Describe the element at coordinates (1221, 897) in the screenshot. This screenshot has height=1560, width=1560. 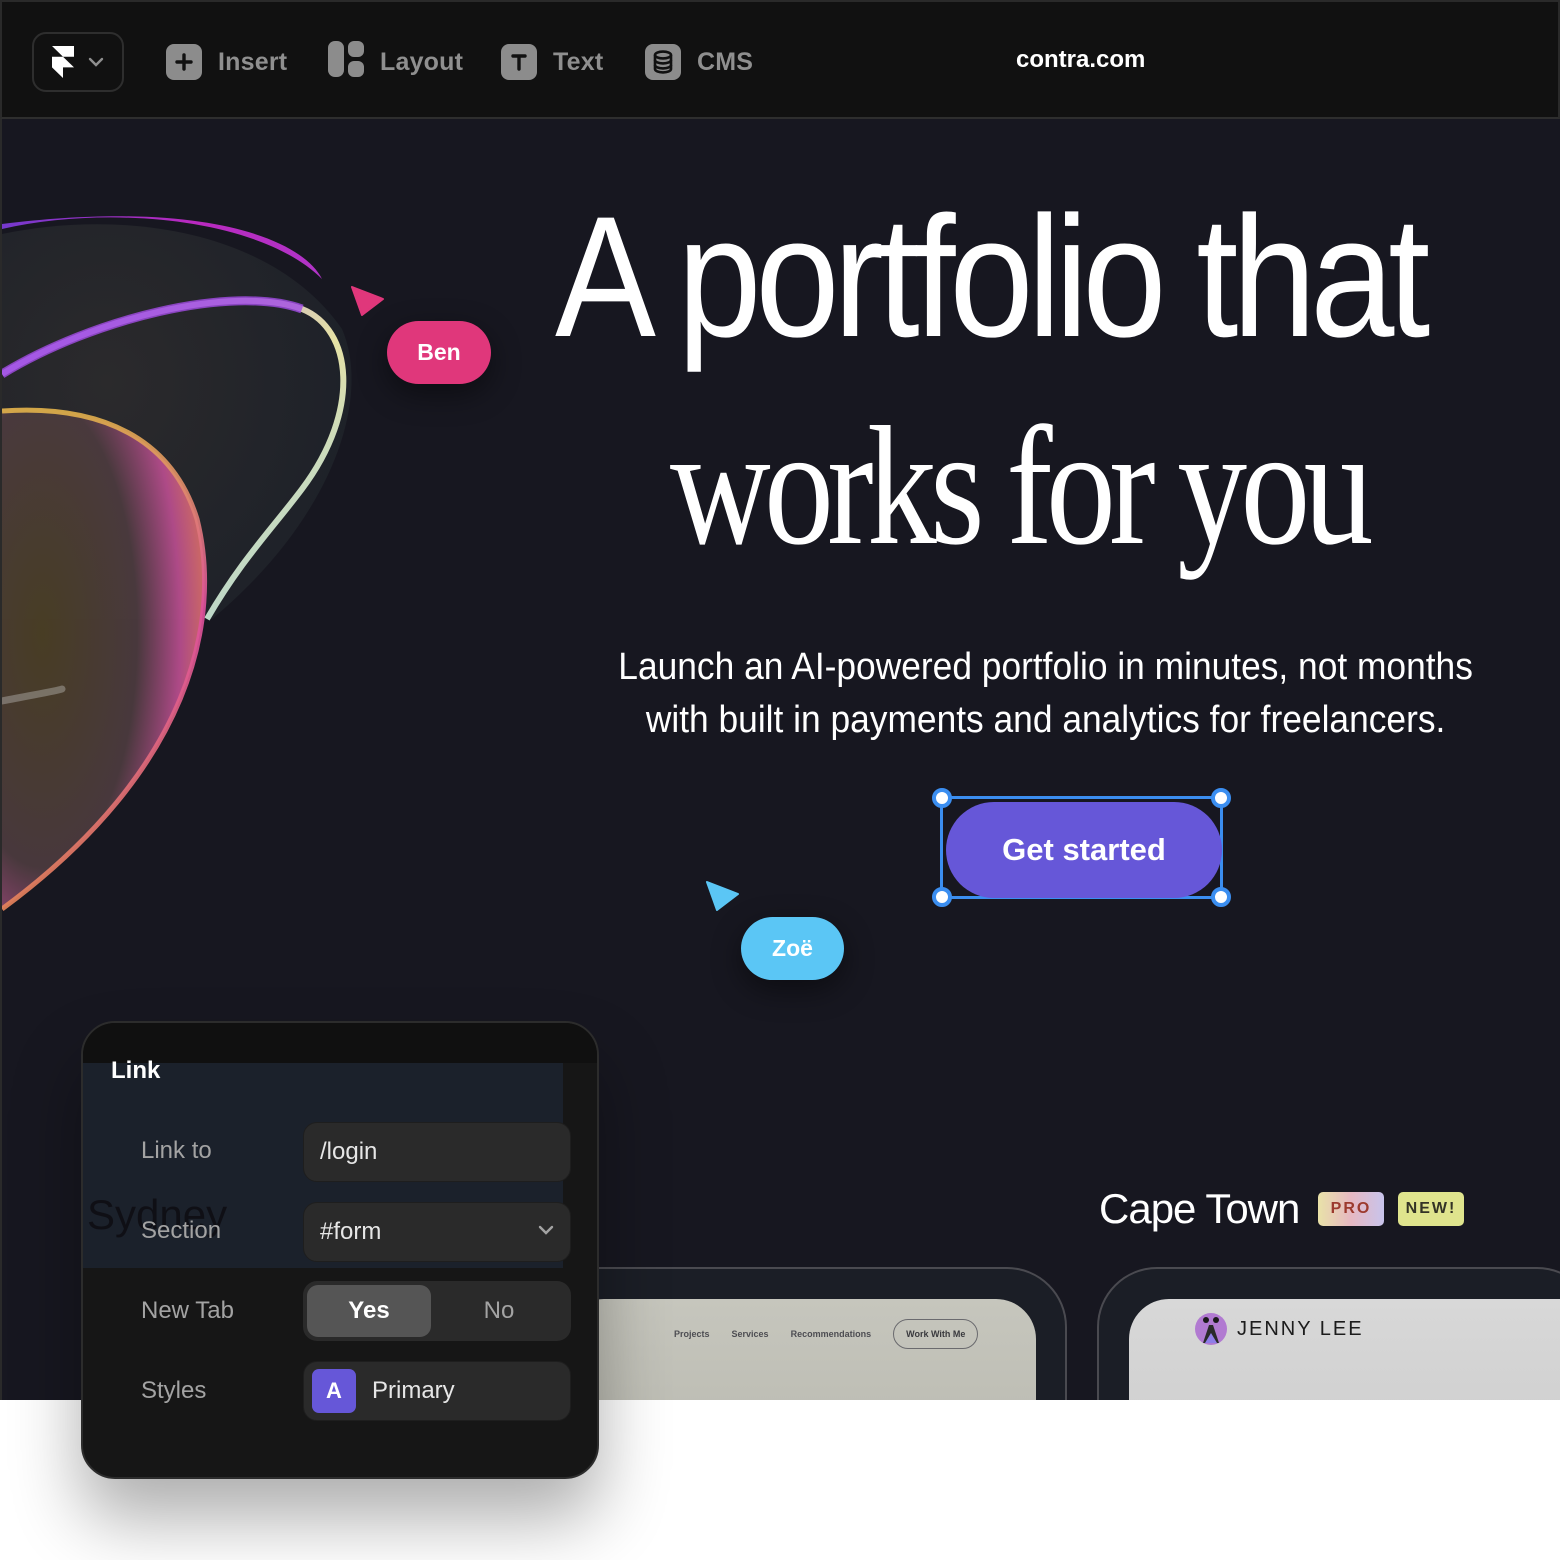
I see `resize-handle-bottom-right` at that location.